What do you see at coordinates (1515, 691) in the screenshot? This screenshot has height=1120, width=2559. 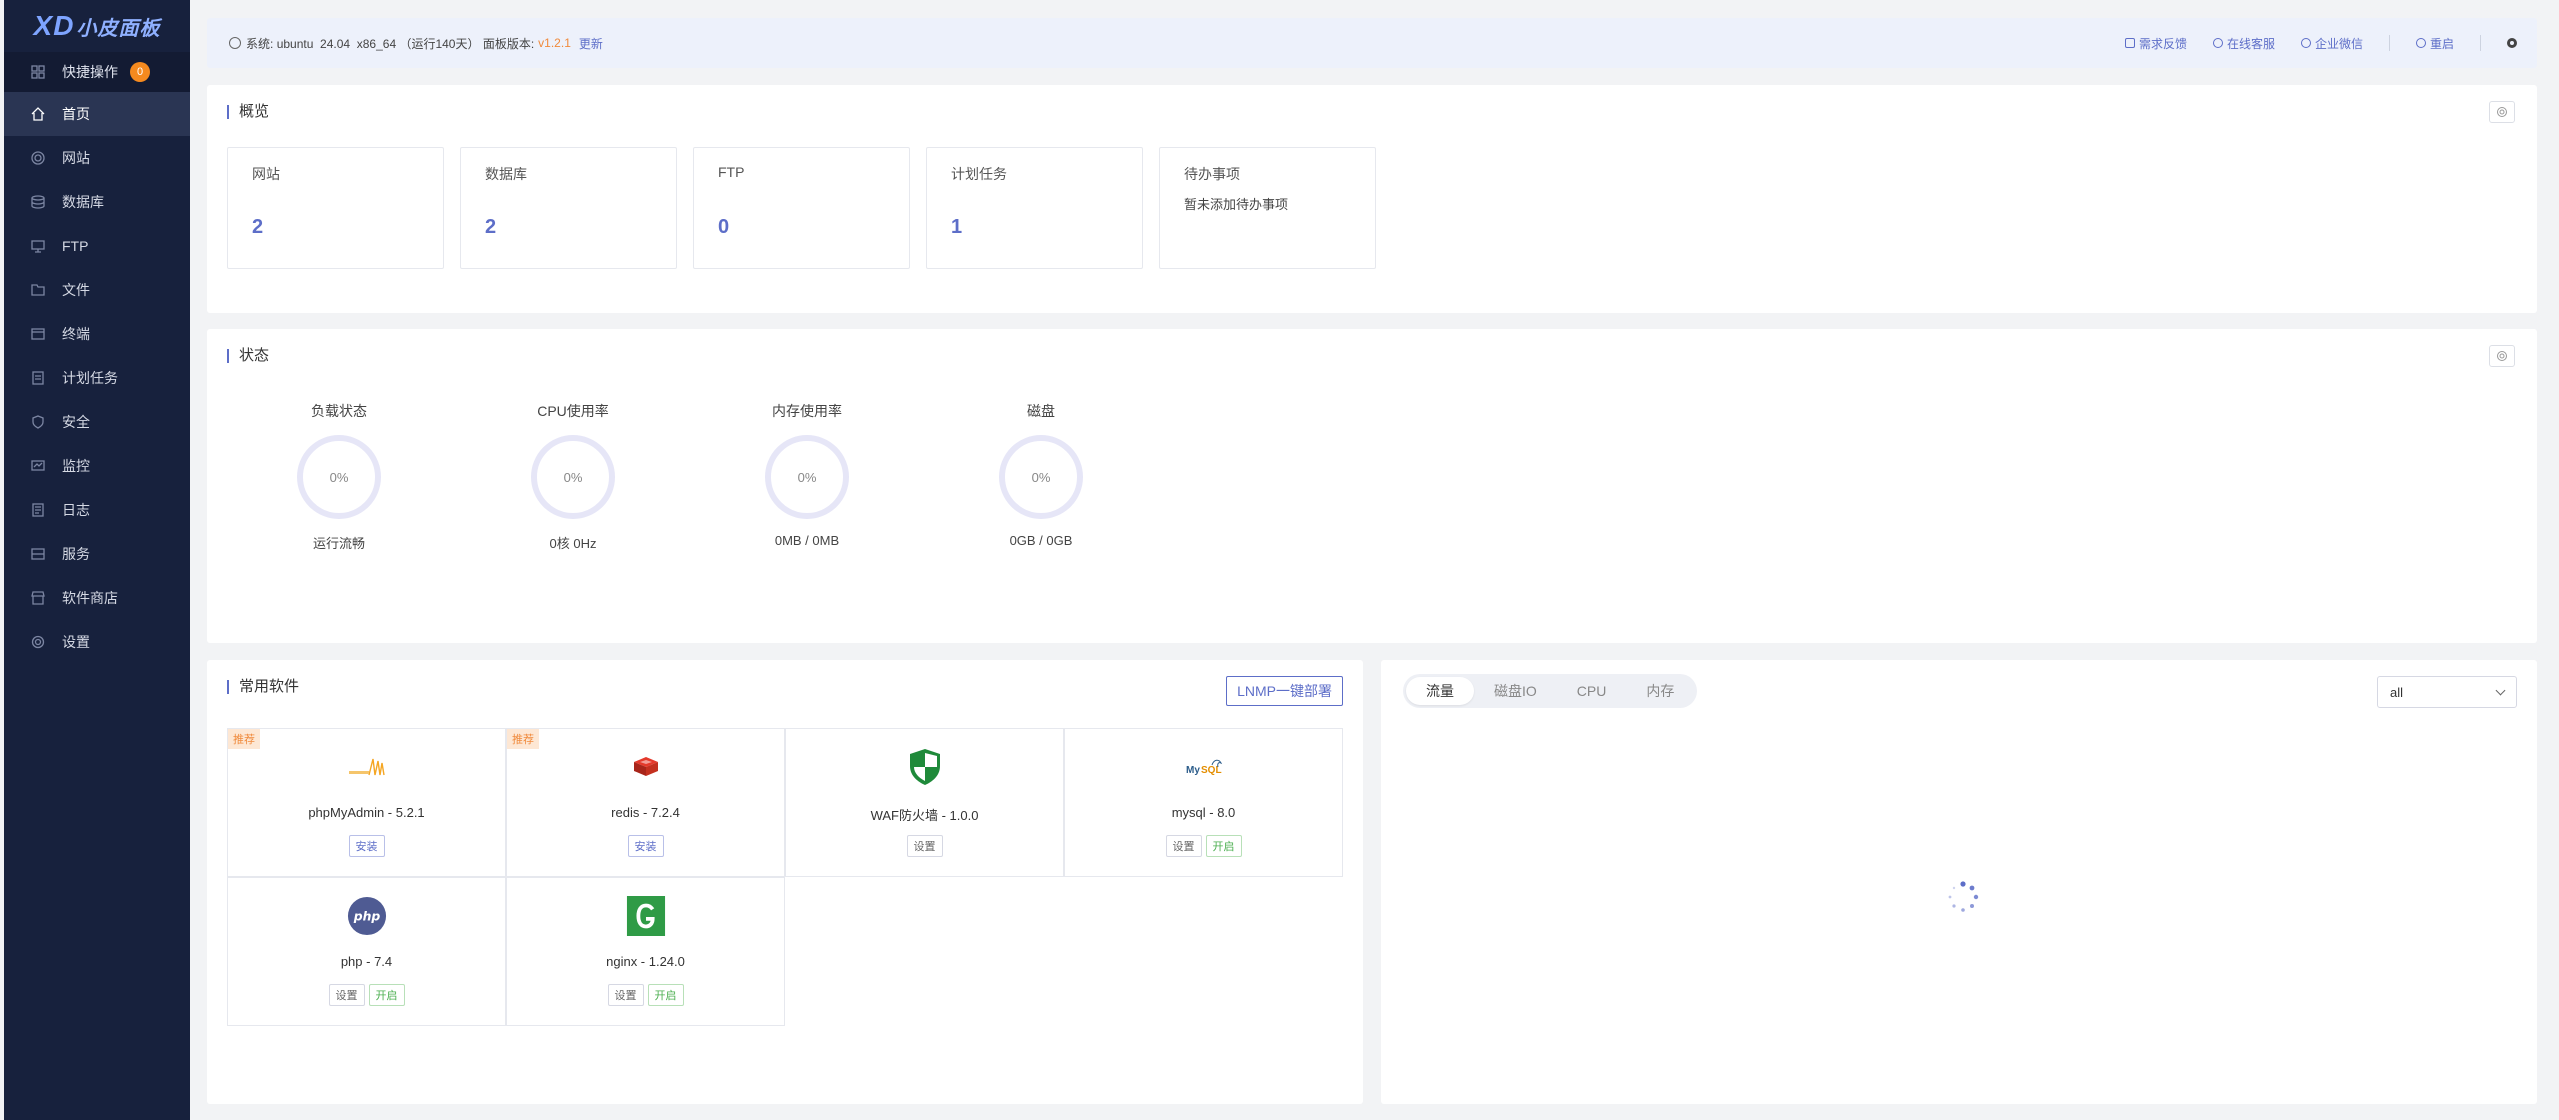 I see `tab-disk-io: 磁盘IO` at bounding box center [1515, 691].